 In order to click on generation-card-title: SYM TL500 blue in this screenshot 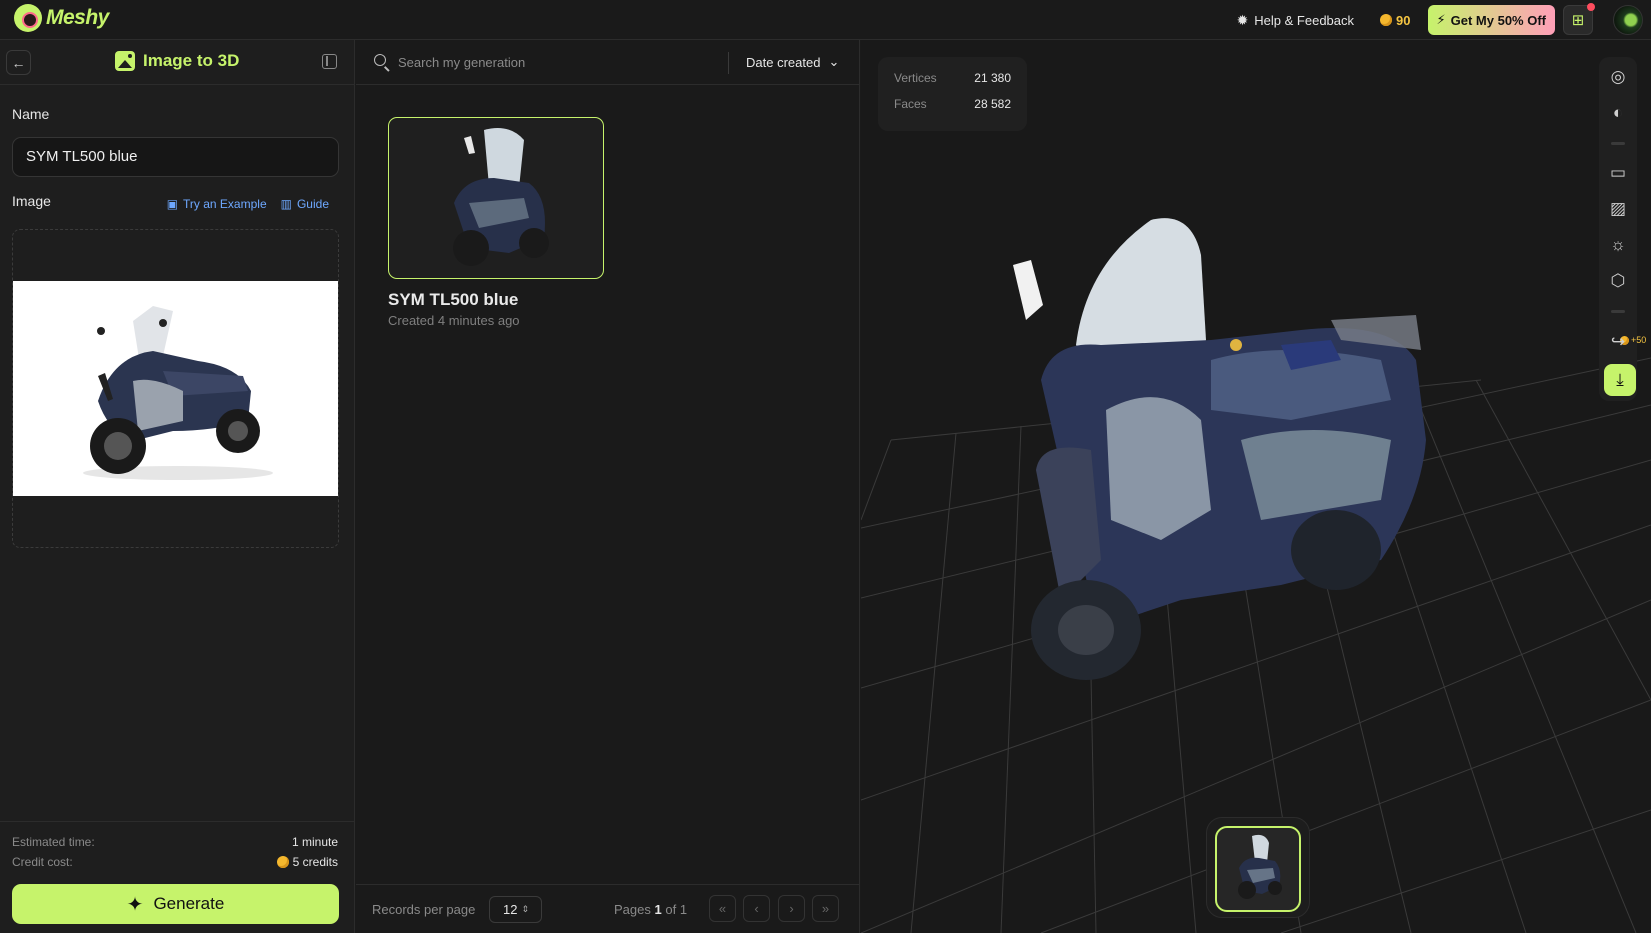, I will do `click(453, 300)`.